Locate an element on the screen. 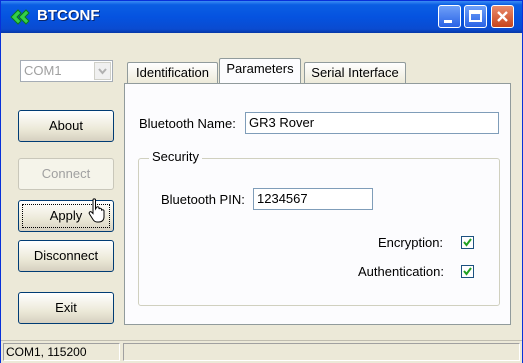 This screenshot has height=363, width=523. close-button is located at coordinates (502, 16).